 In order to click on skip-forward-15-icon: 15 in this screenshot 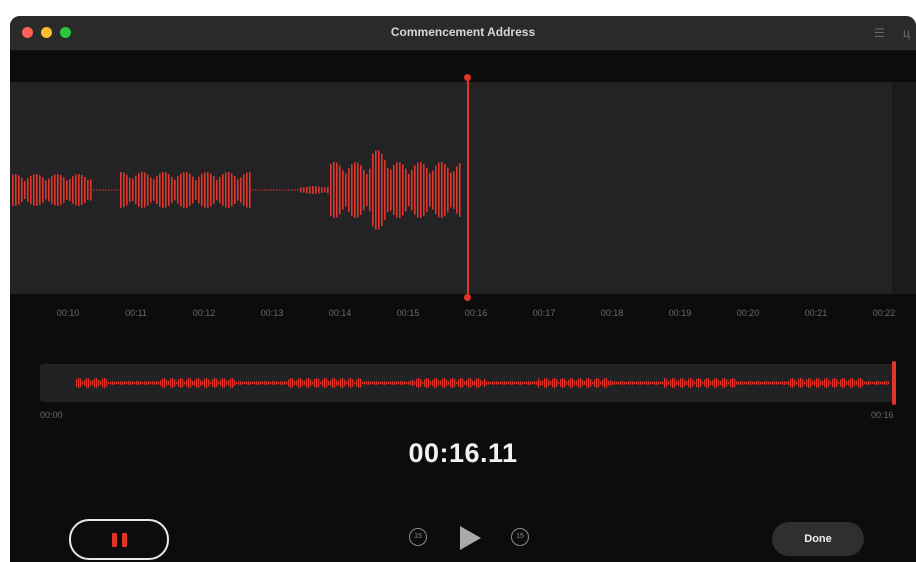, I will do `click(520, 537)`.